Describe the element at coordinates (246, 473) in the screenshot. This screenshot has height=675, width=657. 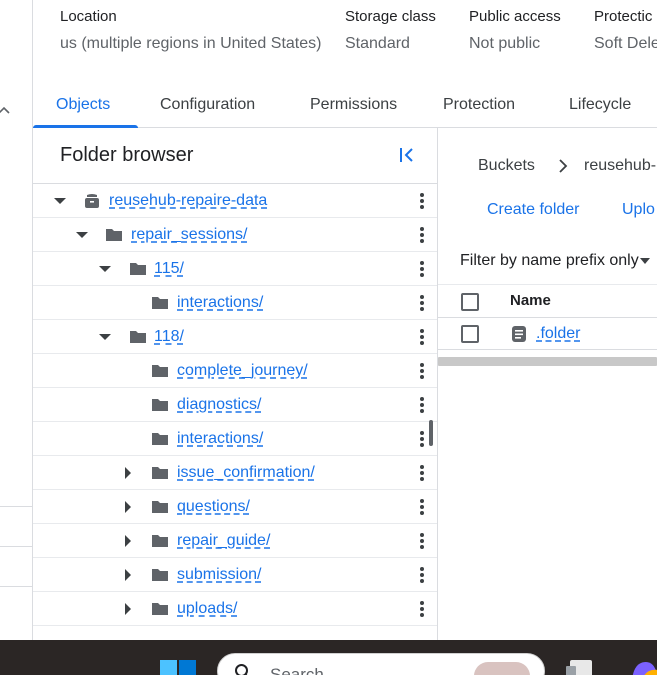
I see `tree-row-label: issue_confirmation/` at that location.